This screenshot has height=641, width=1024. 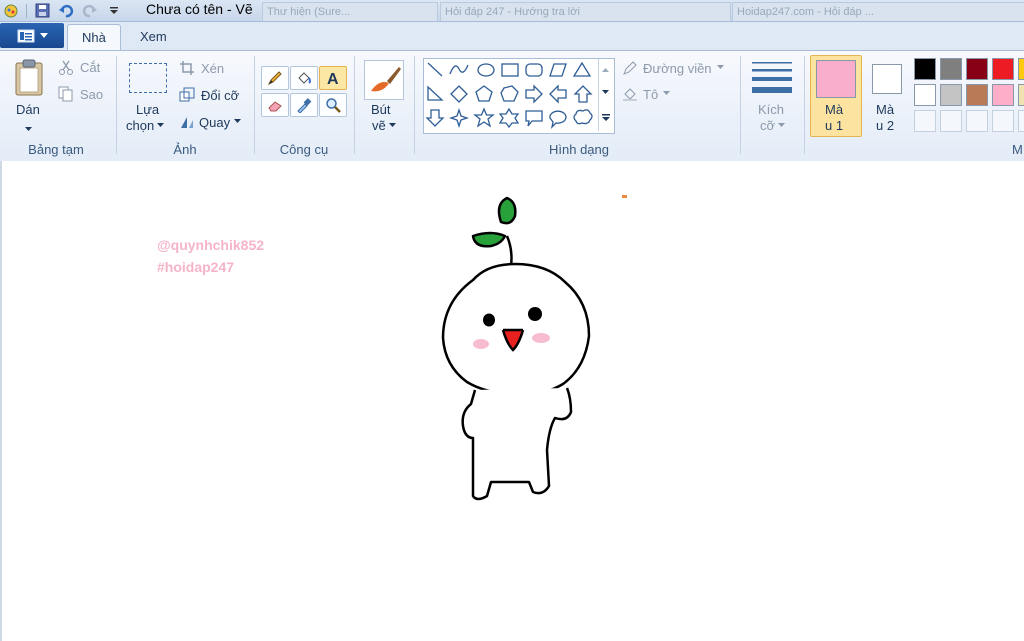 What do you see at coordinates (215, 122) in the screenshot?
I see `rotate-label: Quay` at bounding box center [215, 122].